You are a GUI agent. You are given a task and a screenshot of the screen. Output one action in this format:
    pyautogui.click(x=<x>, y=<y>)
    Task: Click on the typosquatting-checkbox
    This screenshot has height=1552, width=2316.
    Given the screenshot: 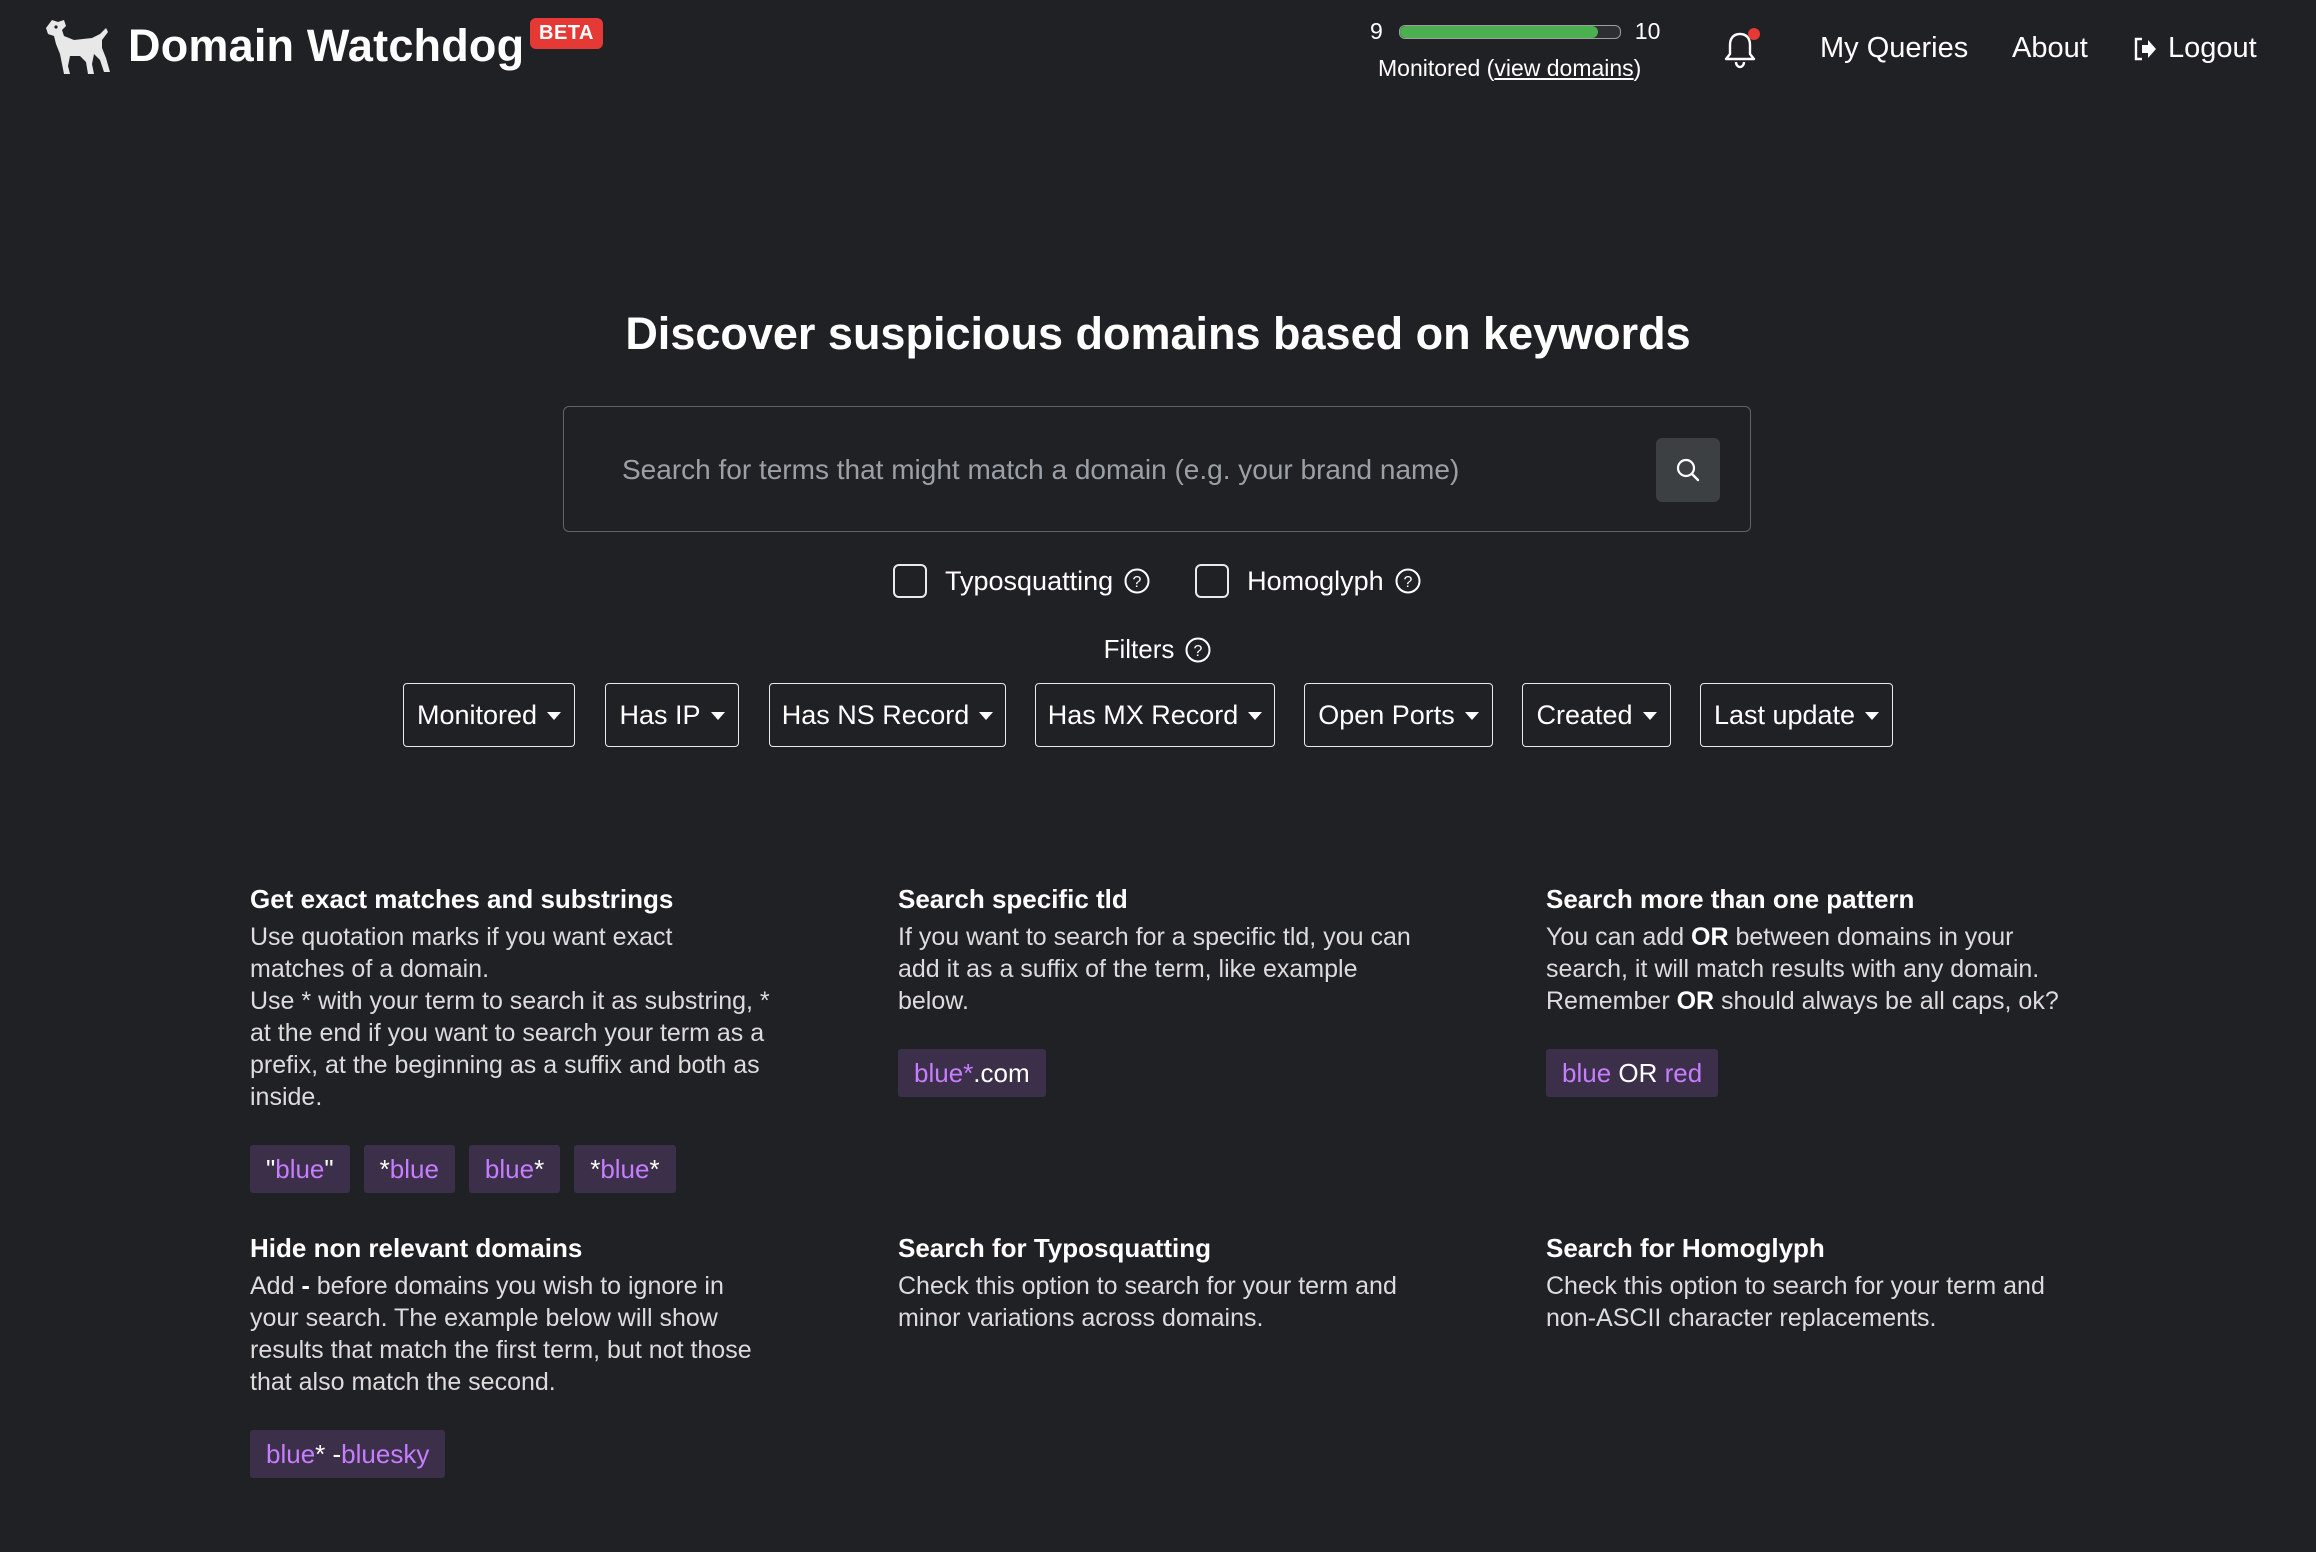 What is the action you would take?
    pyautogui.click(x=910, y=581)
    